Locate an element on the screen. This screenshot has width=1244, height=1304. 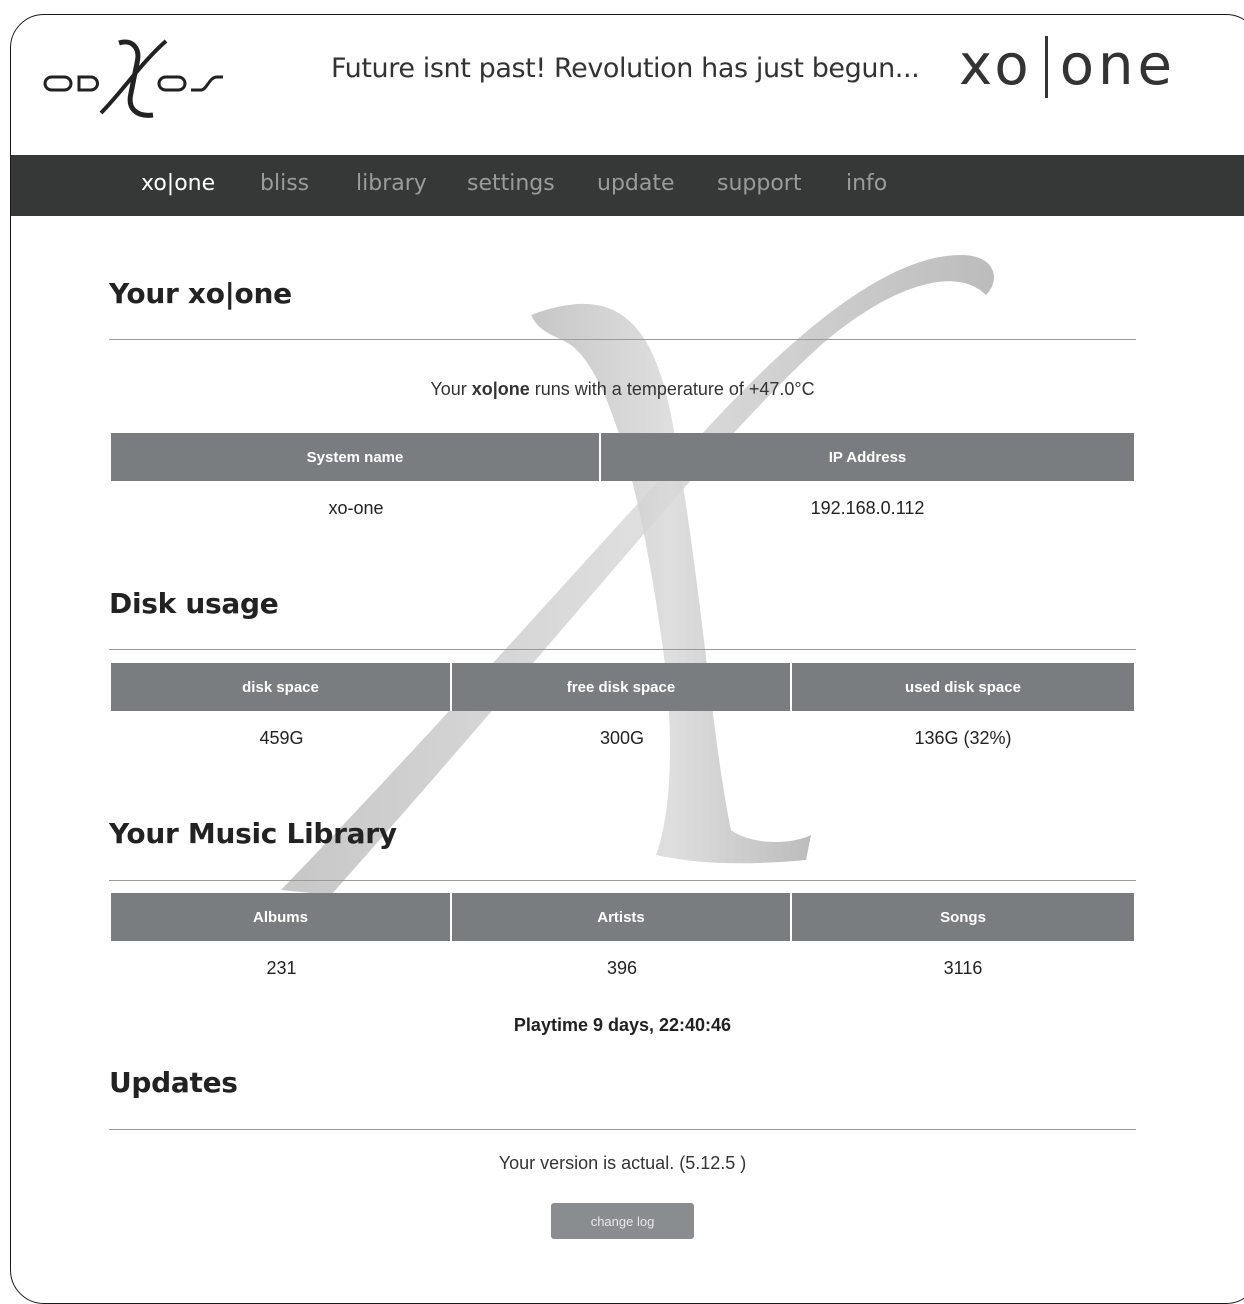
ip-address-value: 192.168.0.112 is located at coordinates (867, 507).